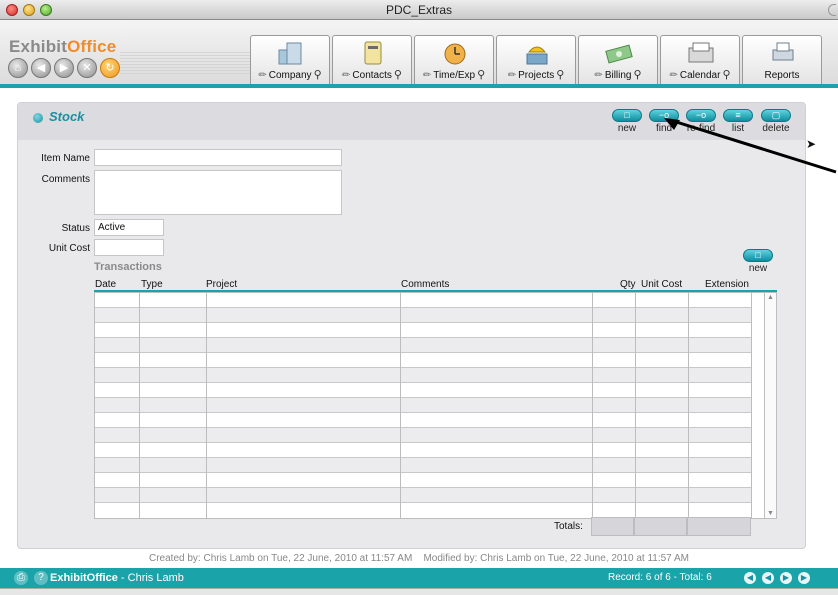 Image resolution: width=838 pixels, height=595 pixels. What do you see at coordinates (661, 284) in the screenshot?
I see `column-header-unit-cost: Unit Cost` at bounding box center [661, 284].